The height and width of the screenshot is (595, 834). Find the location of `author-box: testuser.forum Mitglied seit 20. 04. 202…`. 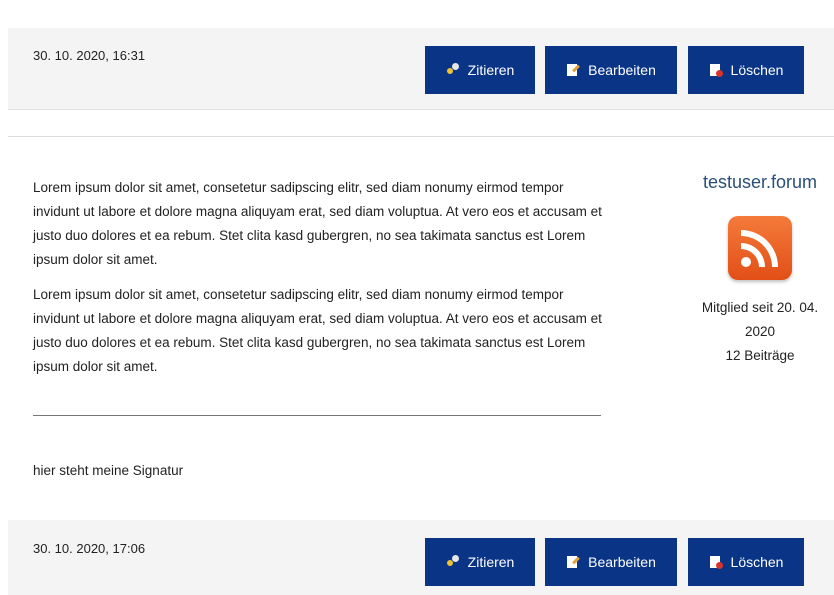

author-box: testuser.forum Mitglied seit 20. 04. 202… is located at coordinates (760, 267).